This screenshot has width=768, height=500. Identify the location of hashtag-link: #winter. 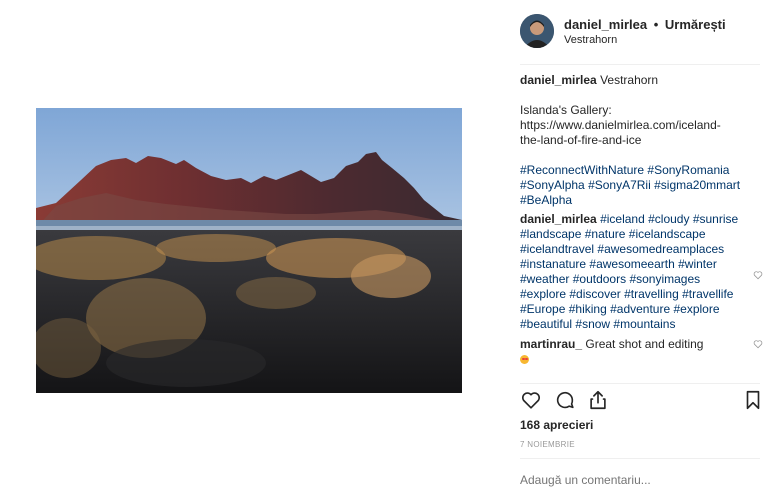
(697, 264).